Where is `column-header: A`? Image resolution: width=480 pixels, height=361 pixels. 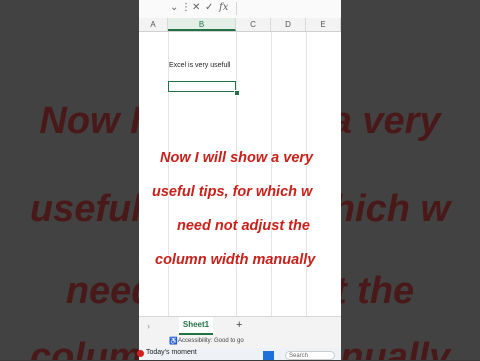
column-header: A is located at coordinates (153, 24).